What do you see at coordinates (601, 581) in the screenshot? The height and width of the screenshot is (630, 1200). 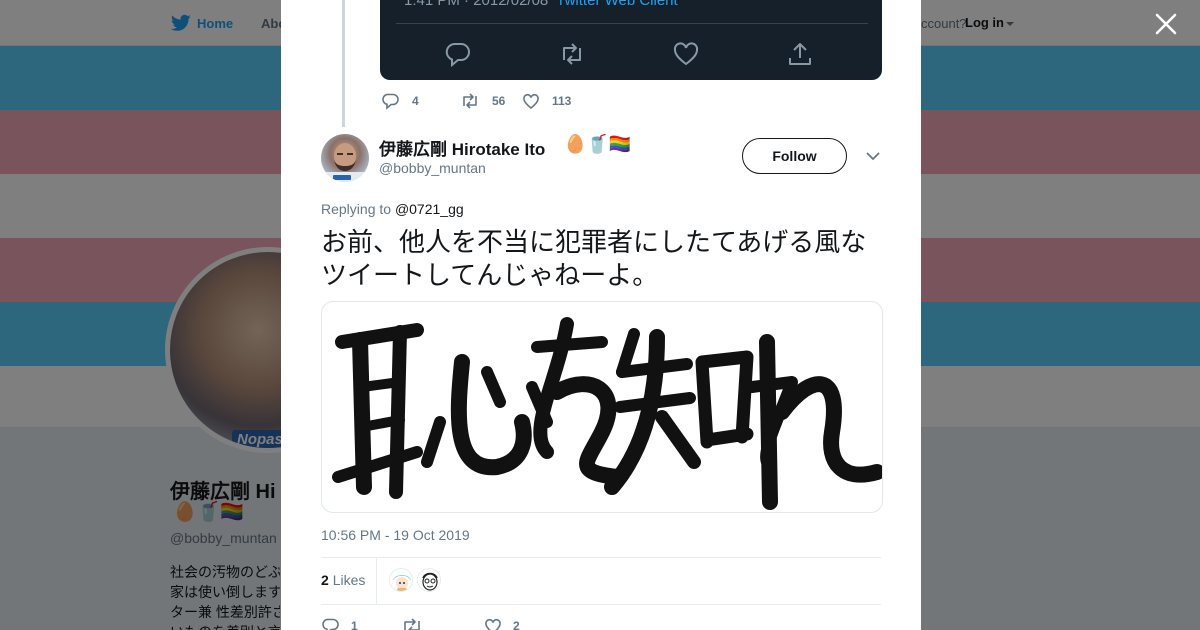 I see `likes-summary: 2 Likes` at bounding box center [601, 581].